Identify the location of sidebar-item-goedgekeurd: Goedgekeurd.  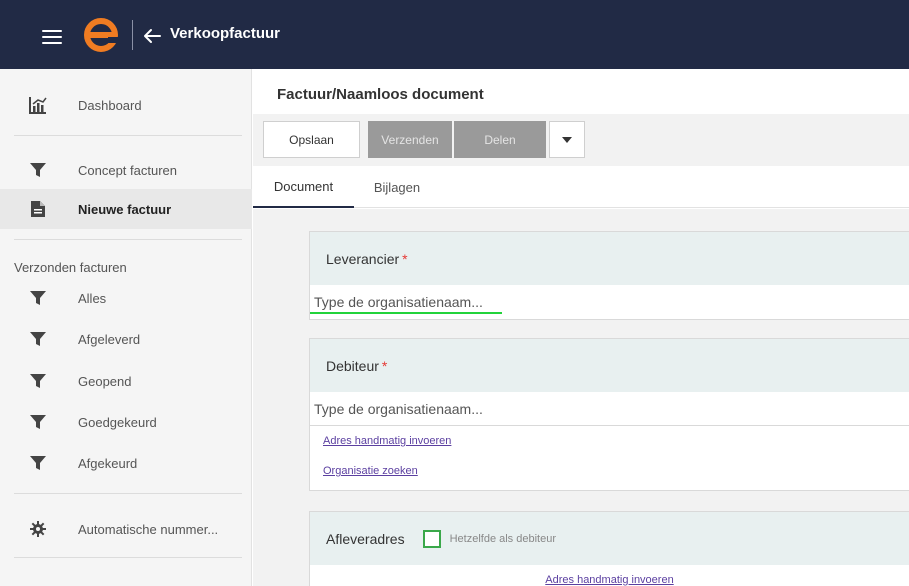
(126, 422).